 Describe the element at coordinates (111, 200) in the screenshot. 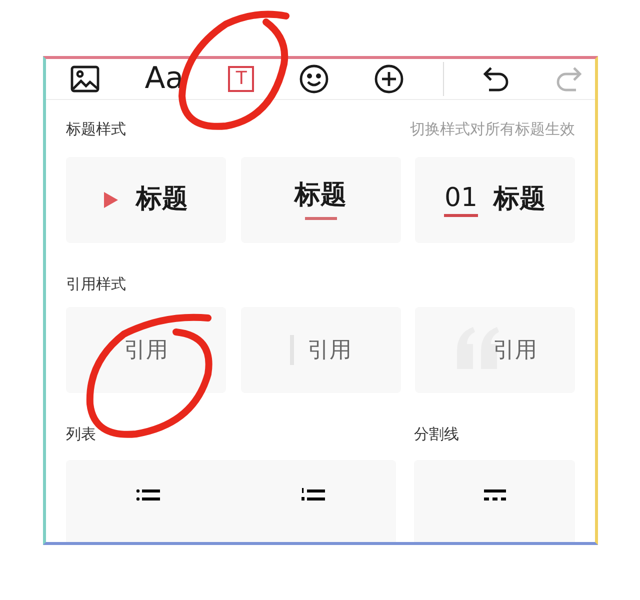

I see `triangle-icon` at that location.